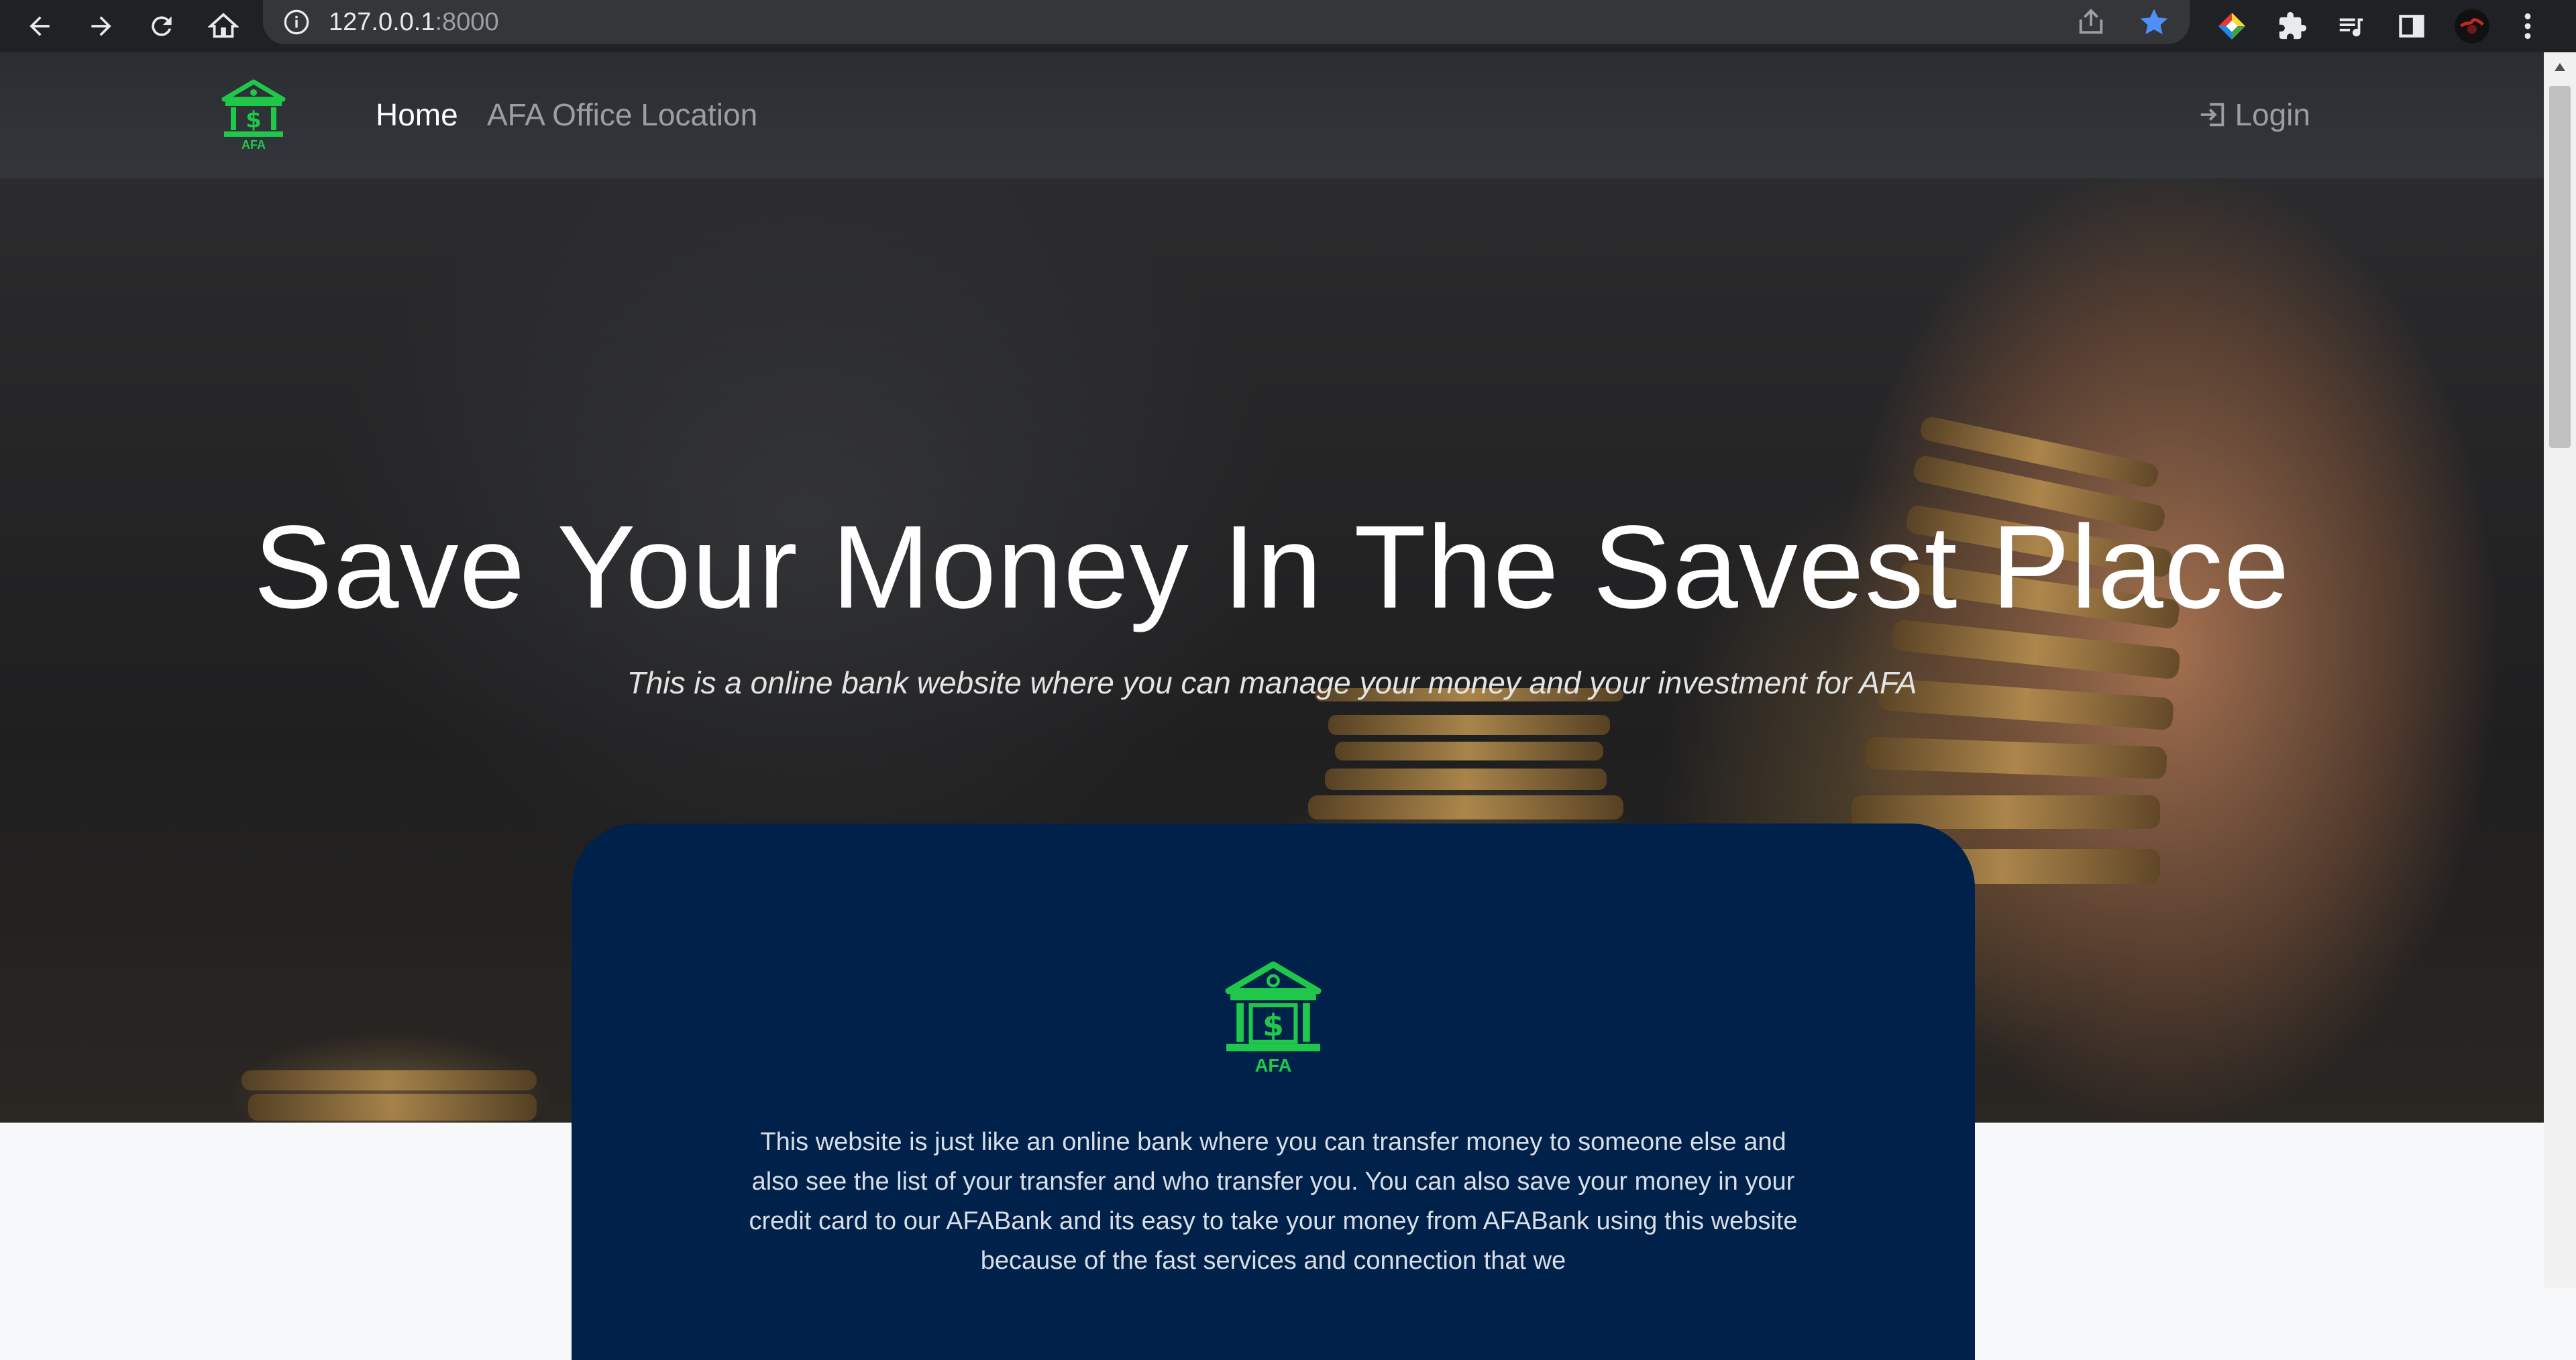  I want to click on side-panel-icon, so click(2412, 26).